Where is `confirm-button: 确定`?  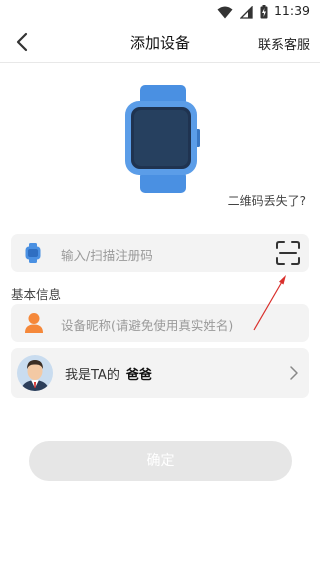 confirm-button: 确定 is located at coordinates (160, 461).